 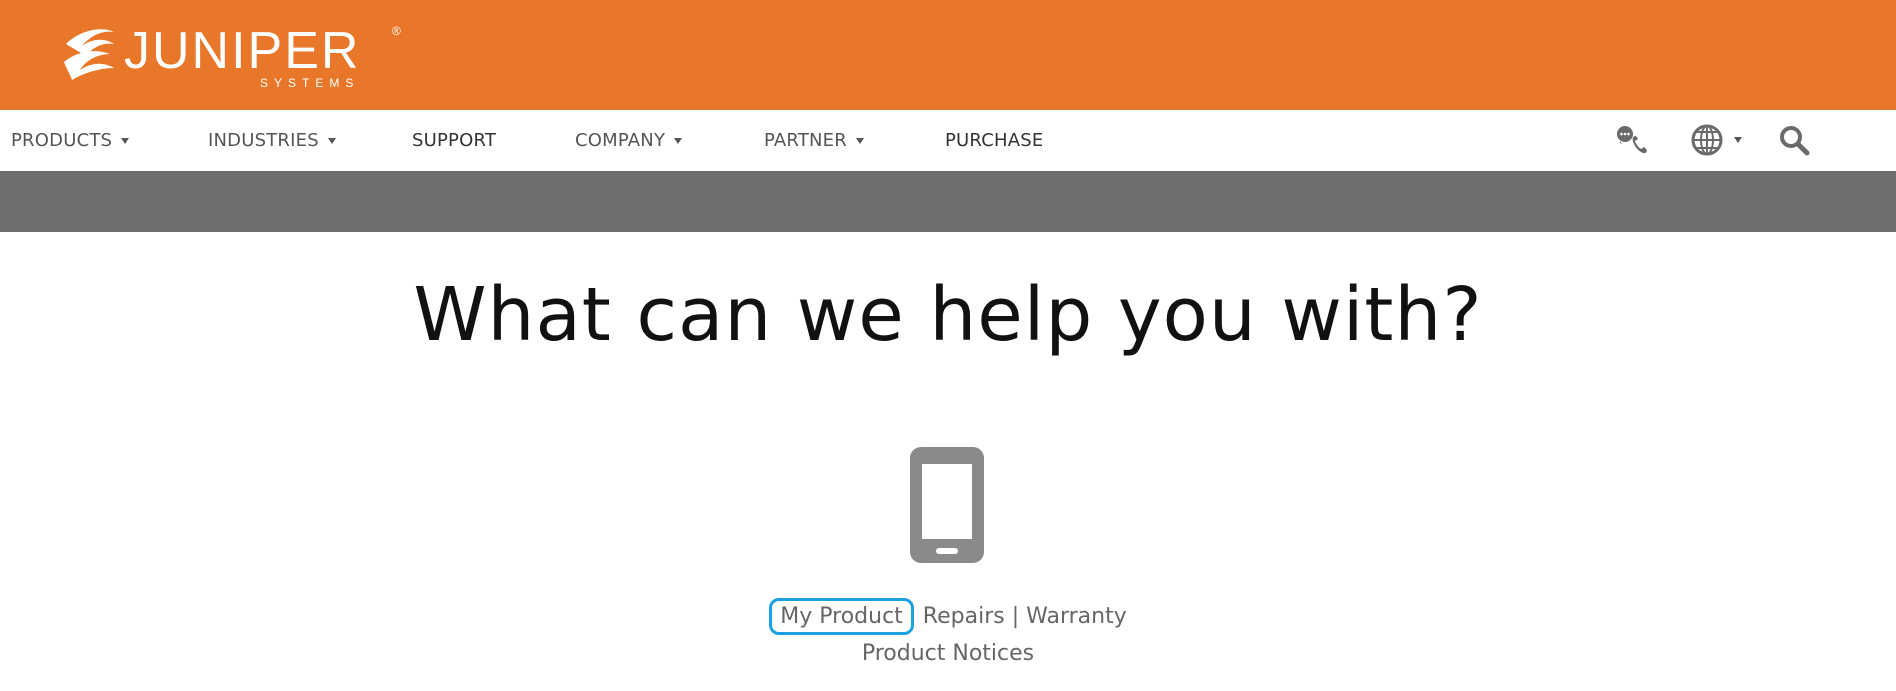 I want to click on nav-industries-label: INDUSTRIES, so click(x=263, y=140).